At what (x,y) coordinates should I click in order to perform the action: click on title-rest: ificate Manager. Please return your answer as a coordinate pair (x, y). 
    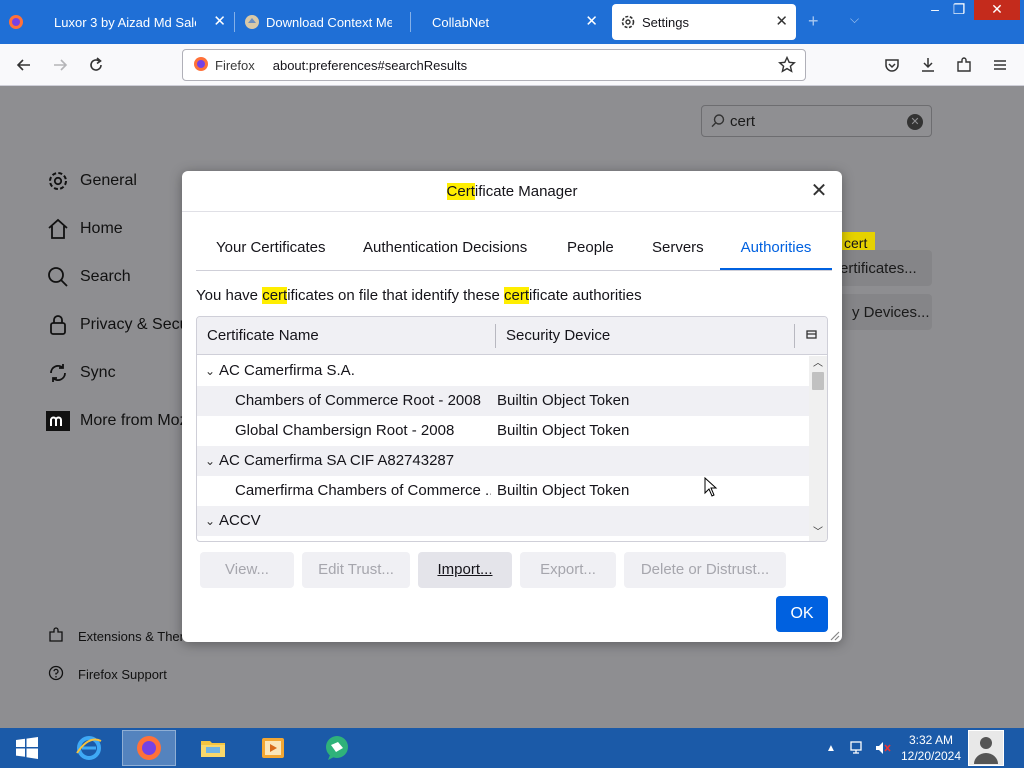
    Looking at the image, I should click on (526, 191).